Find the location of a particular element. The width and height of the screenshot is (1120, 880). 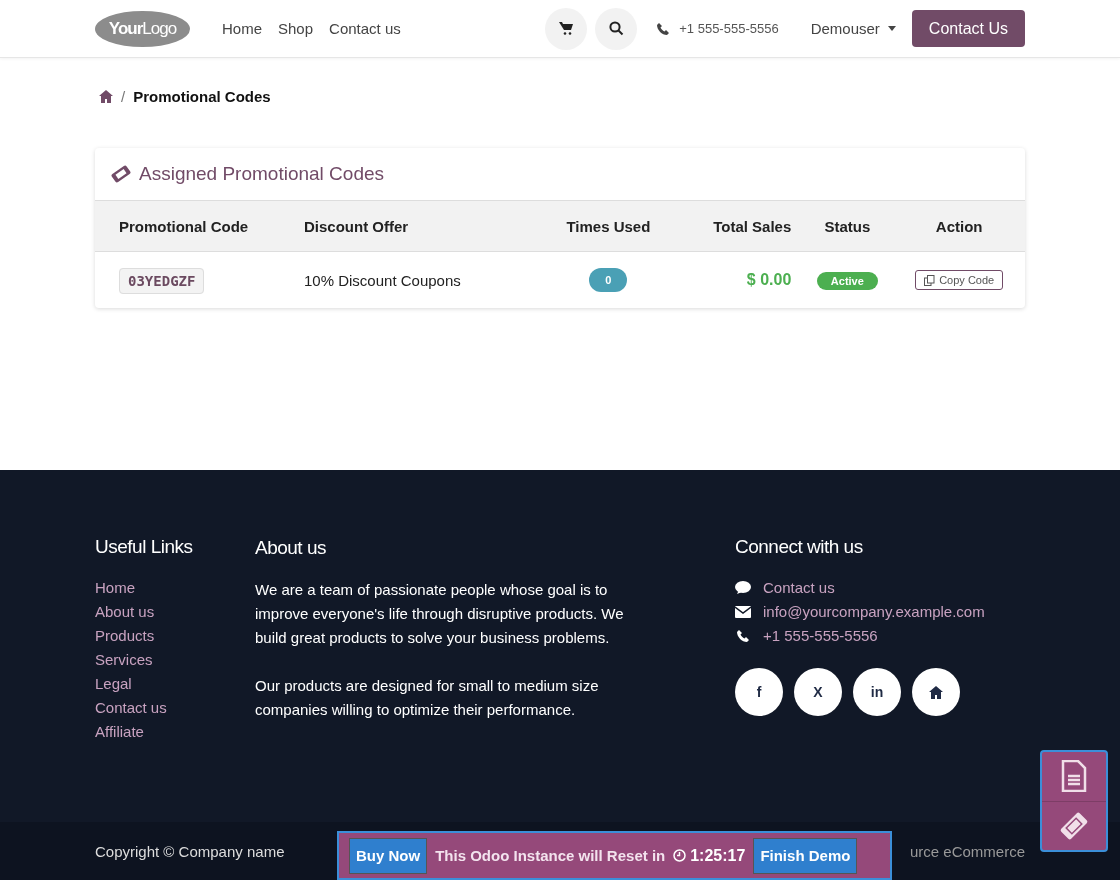

copyright-text: Copyright © Company name is located at coordinates (190, 851).